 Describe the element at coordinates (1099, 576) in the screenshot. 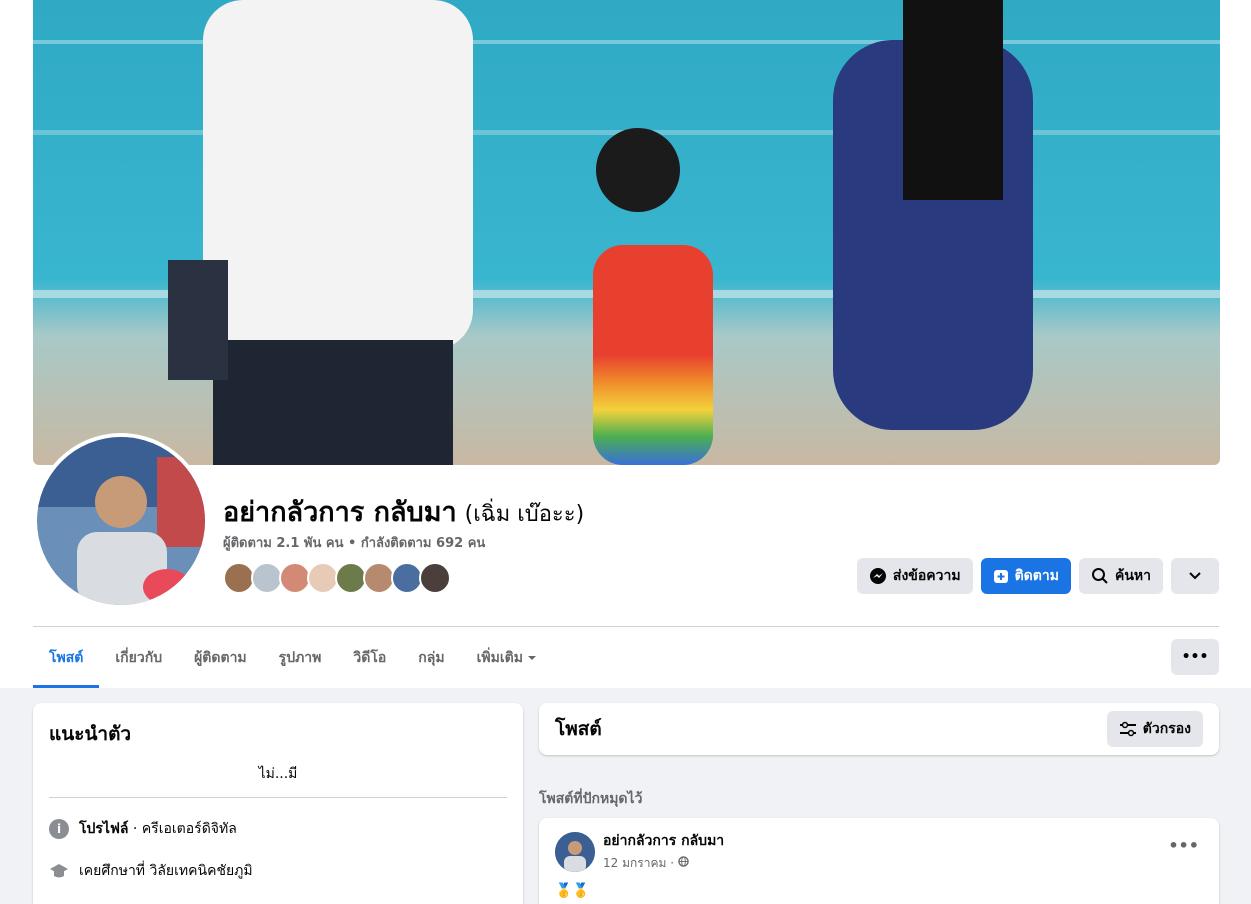

I see `search-icon` at that location.